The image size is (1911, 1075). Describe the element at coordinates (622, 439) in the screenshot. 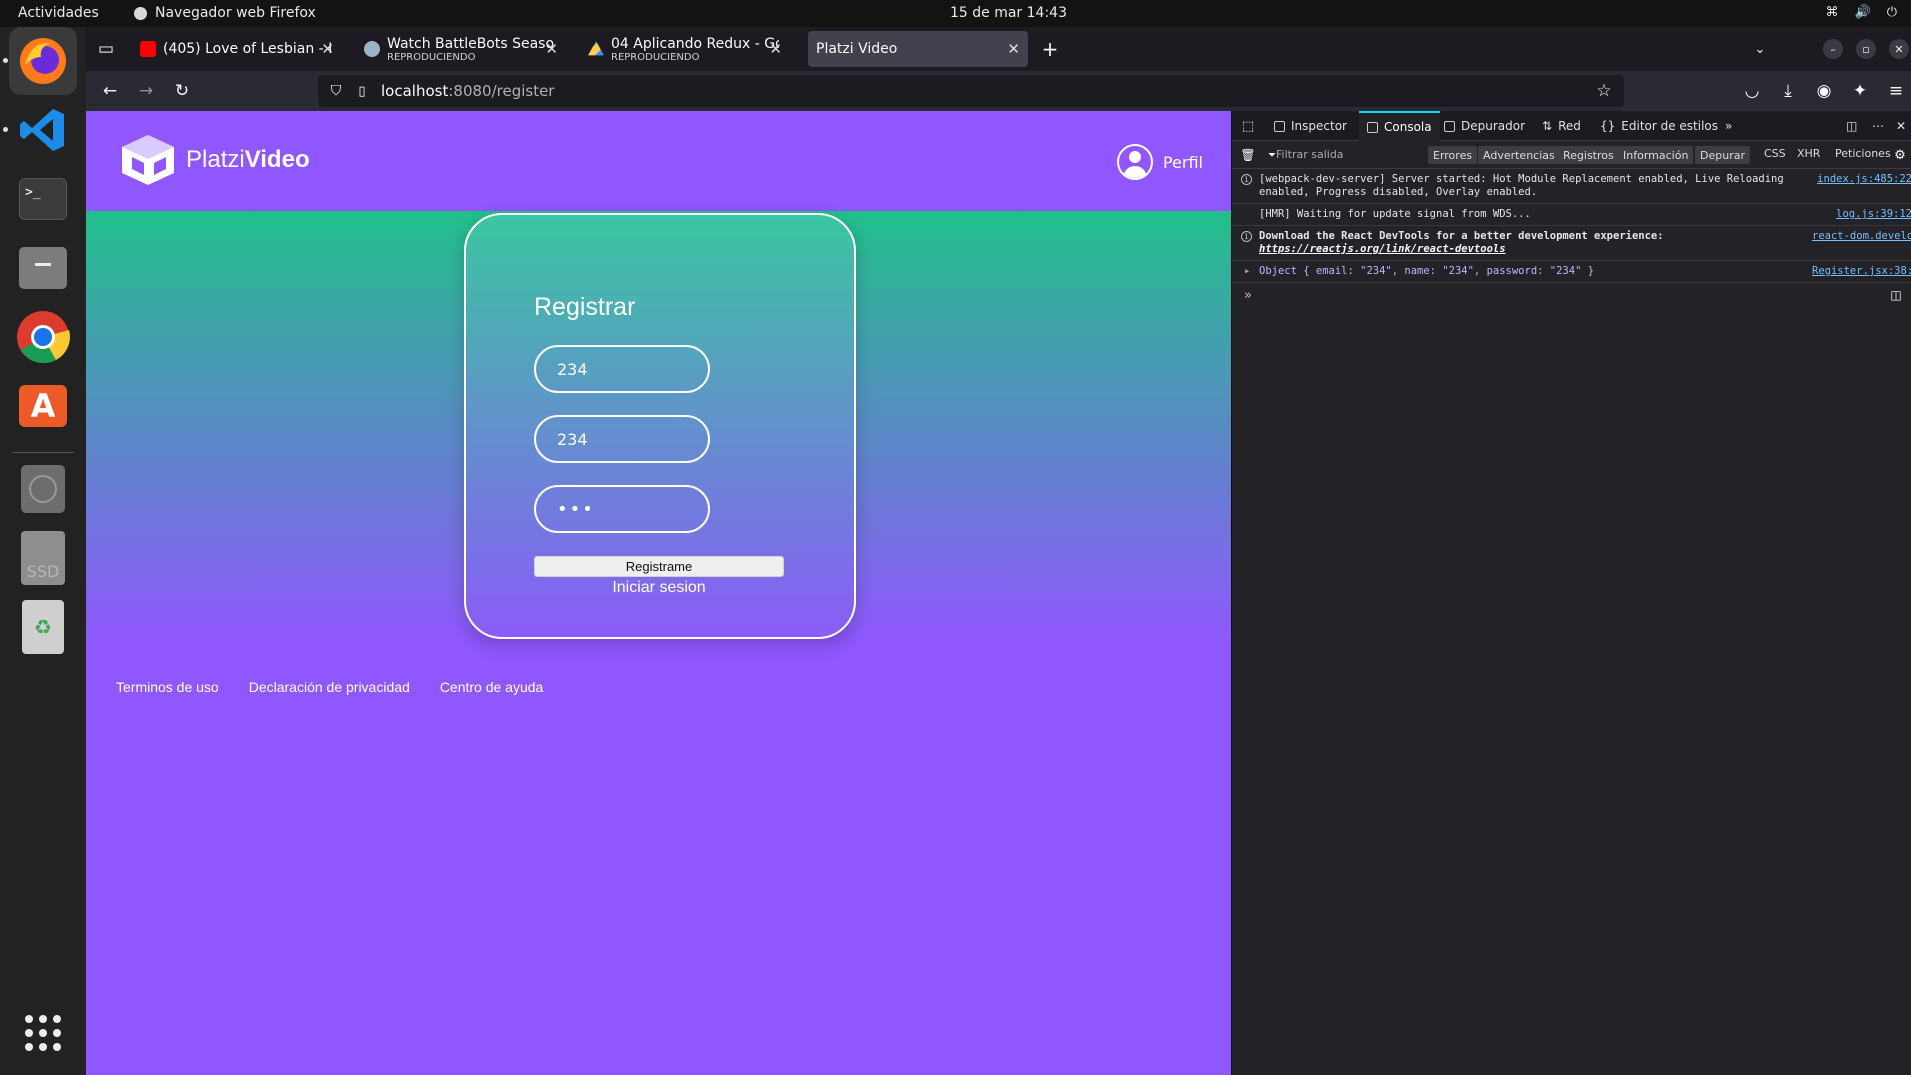

I see `name-field: 234` at that location.